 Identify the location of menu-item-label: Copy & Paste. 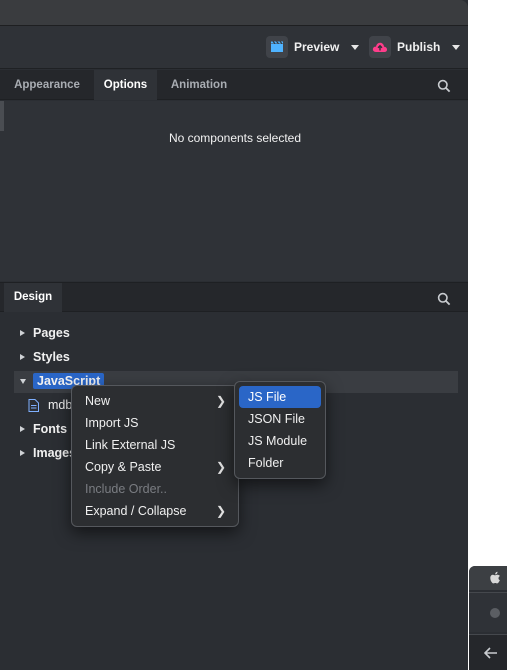
(123, 467).